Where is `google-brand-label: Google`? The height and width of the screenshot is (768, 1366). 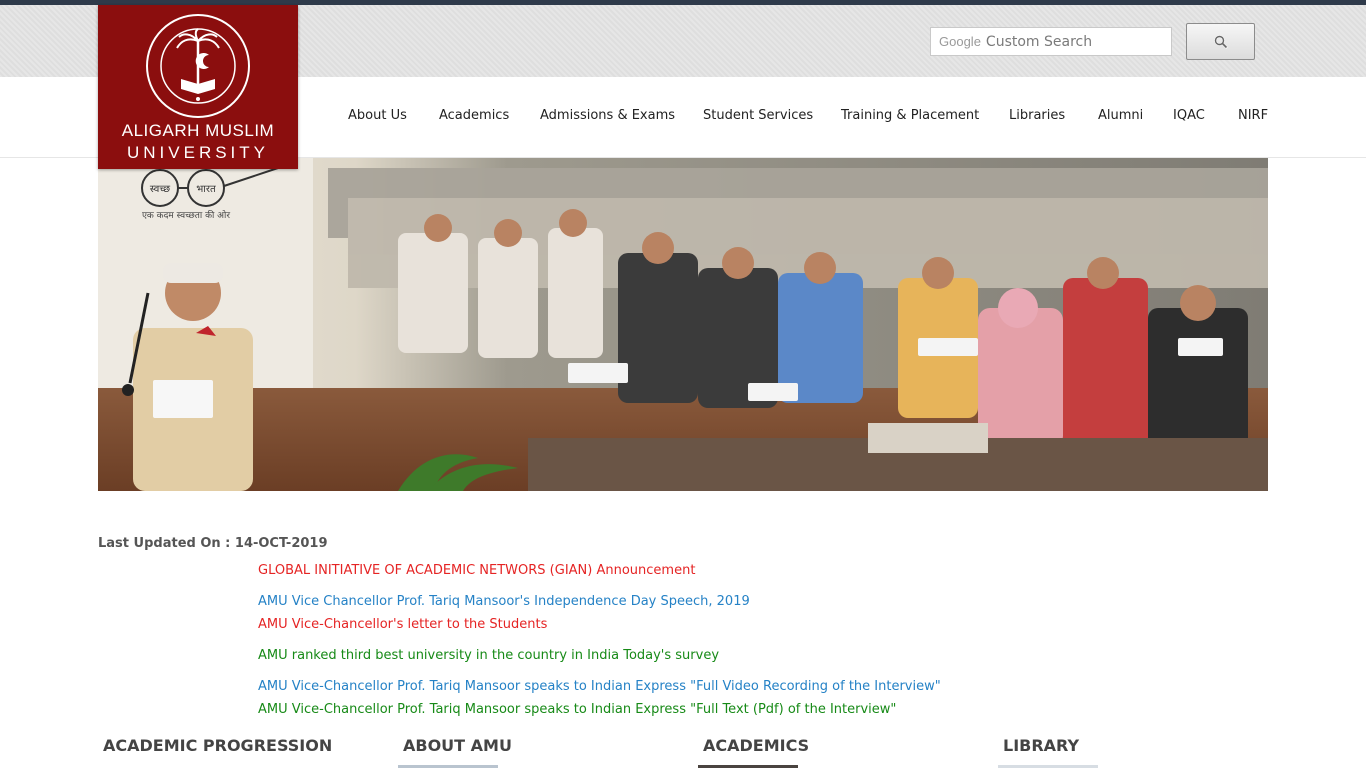
google-brand-label: Google is located at coordinates (960, 41).